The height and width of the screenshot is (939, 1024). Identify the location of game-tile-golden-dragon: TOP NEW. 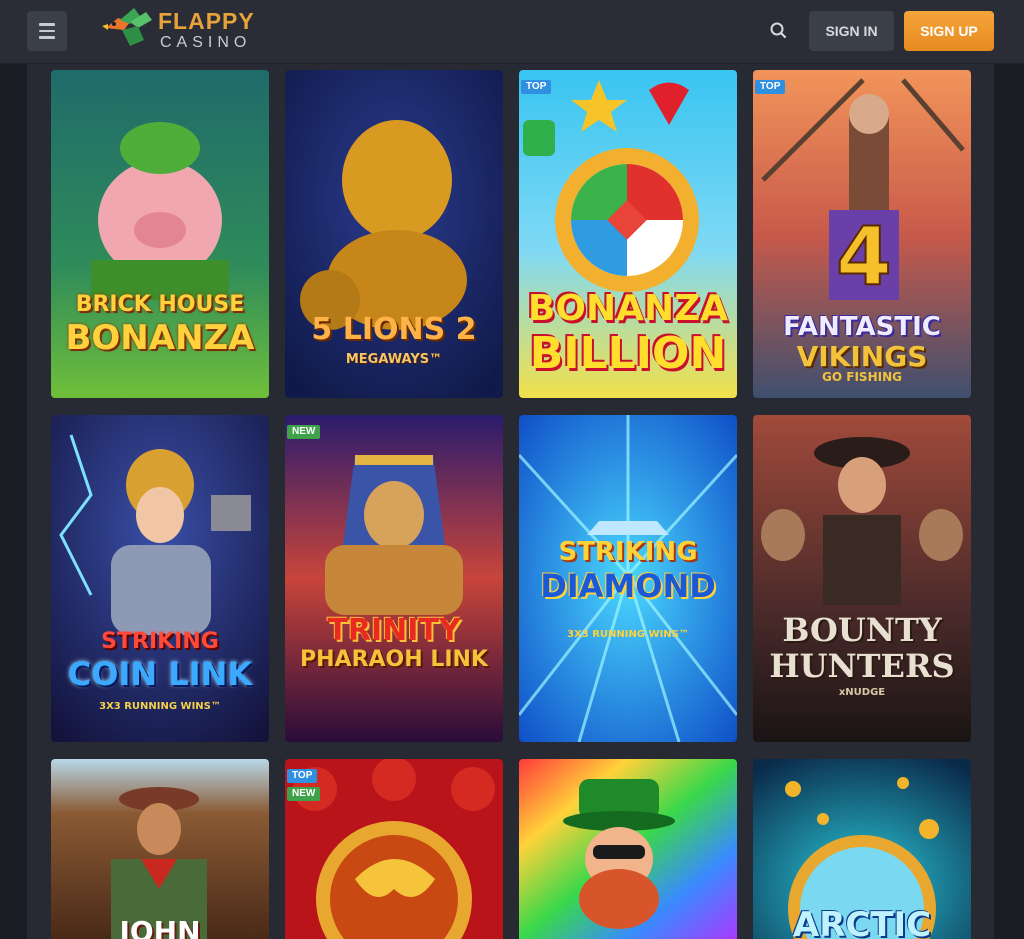
(394, 849).